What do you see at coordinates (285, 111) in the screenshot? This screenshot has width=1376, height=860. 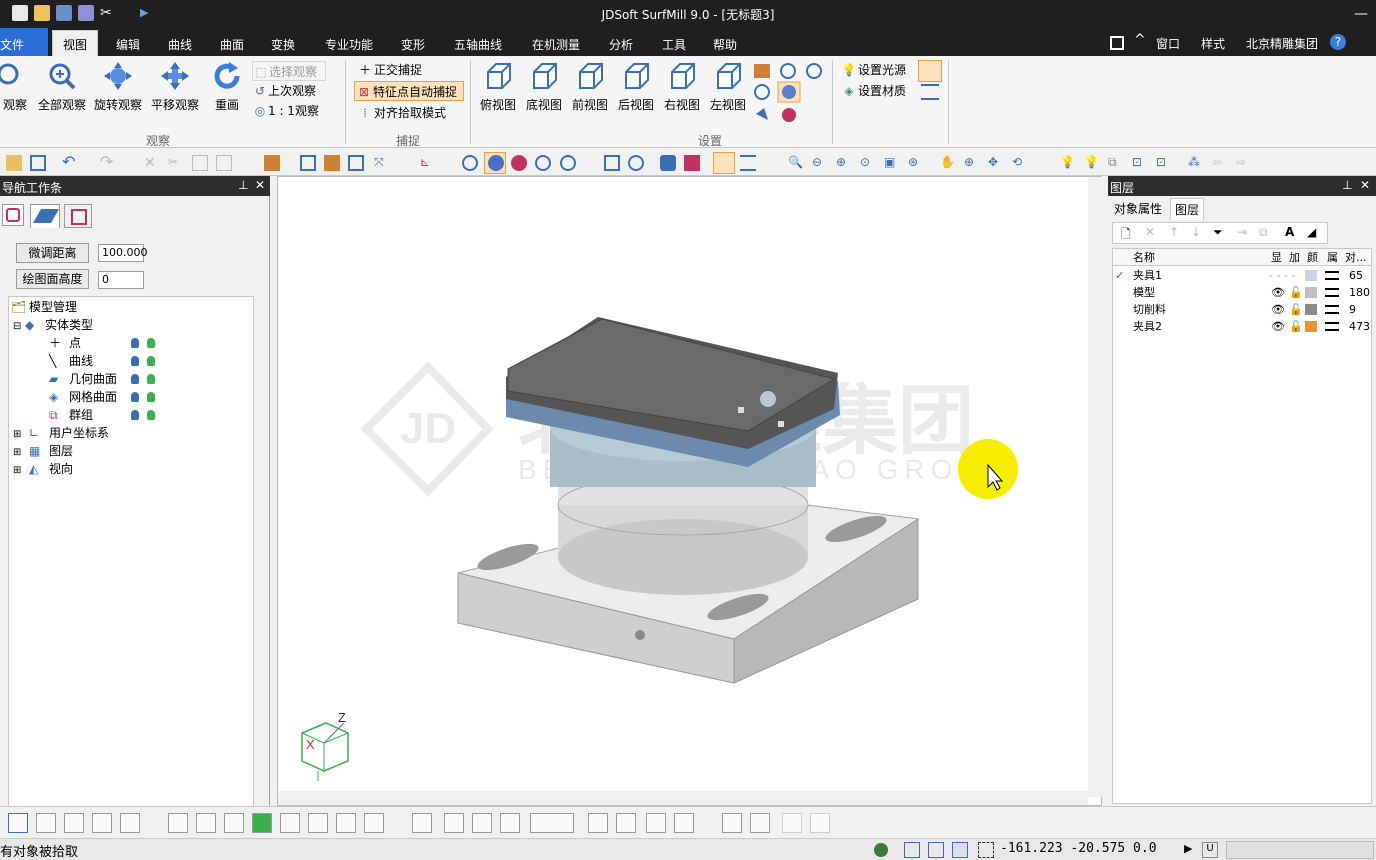 I see `one-to-one-observe-item: ◎ 1 : 1观察` at bounding box center [285, 111].